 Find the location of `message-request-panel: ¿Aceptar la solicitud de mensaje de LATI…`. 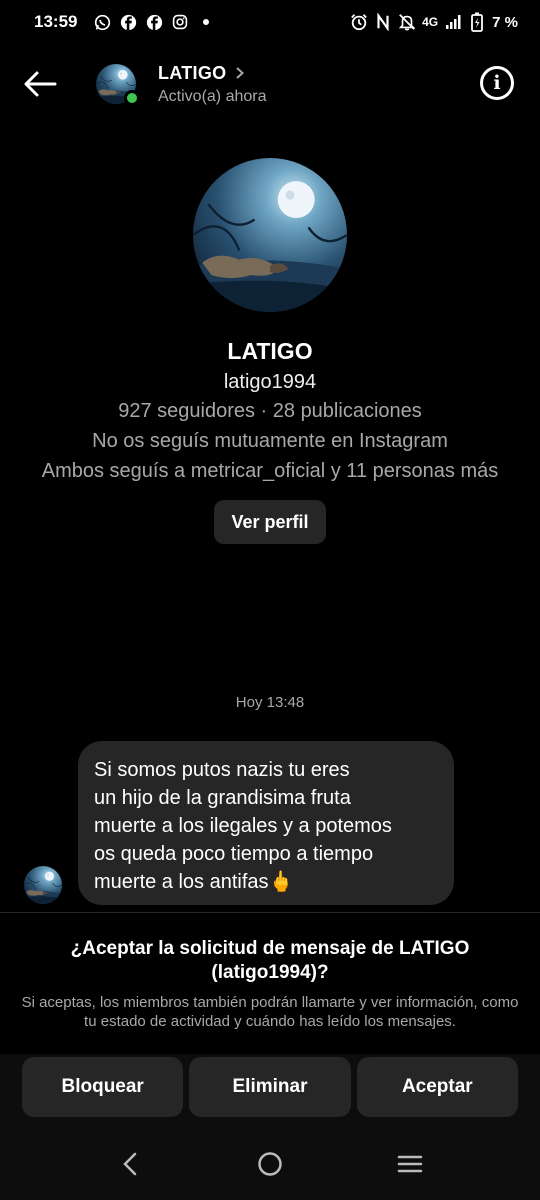

message-request-panel: ¿Aceptar la solicitud de mensaje de LATI… is located at coordinates (270, 983).